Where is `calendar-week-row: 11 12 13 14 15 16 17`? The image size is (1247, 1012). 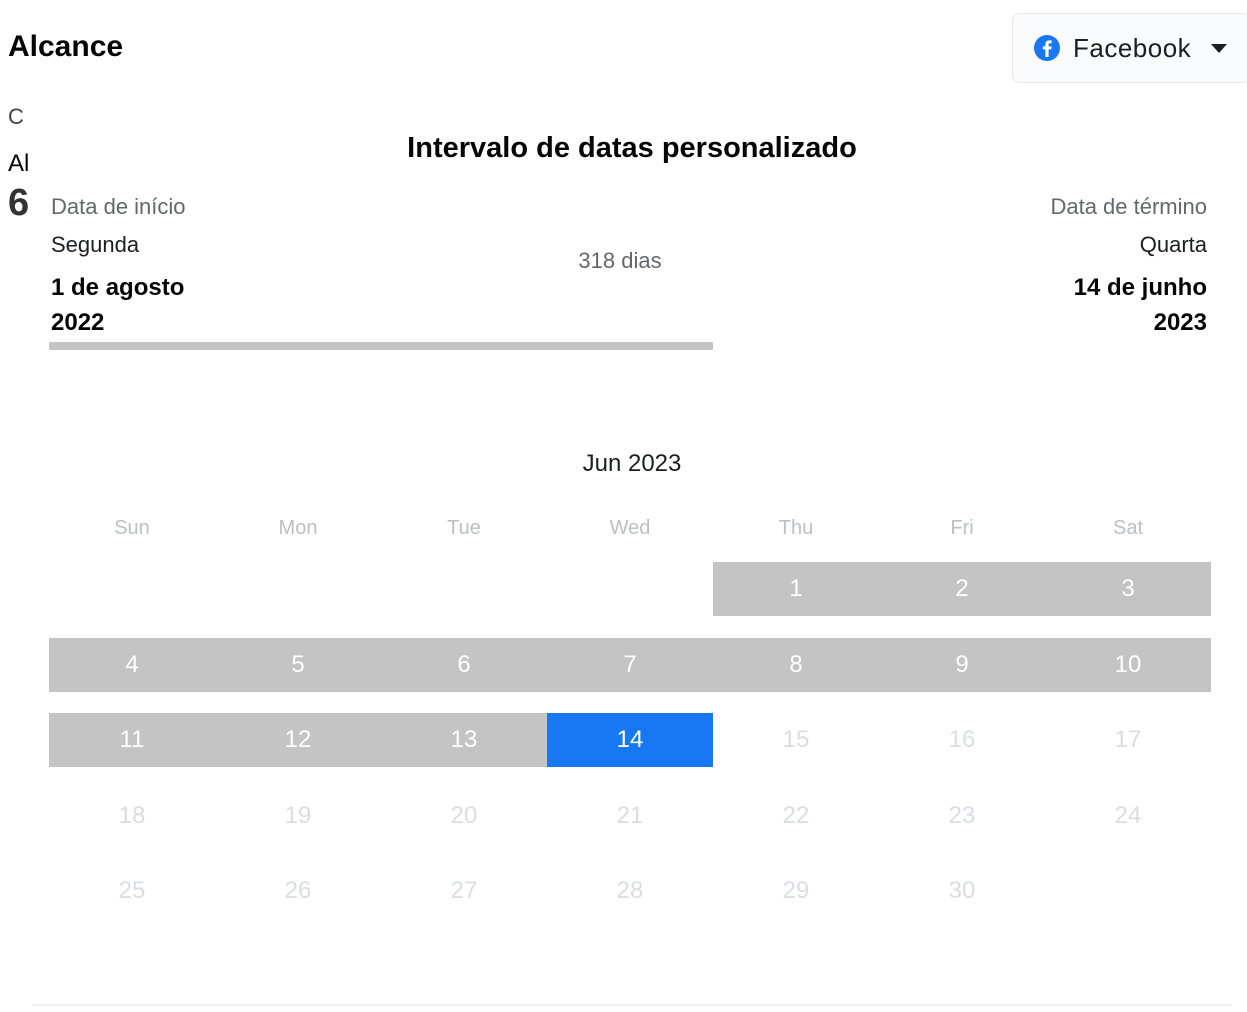
calendar-week-row: 11 12 13 14 15 16 17 is located at coordinates (630, 740).